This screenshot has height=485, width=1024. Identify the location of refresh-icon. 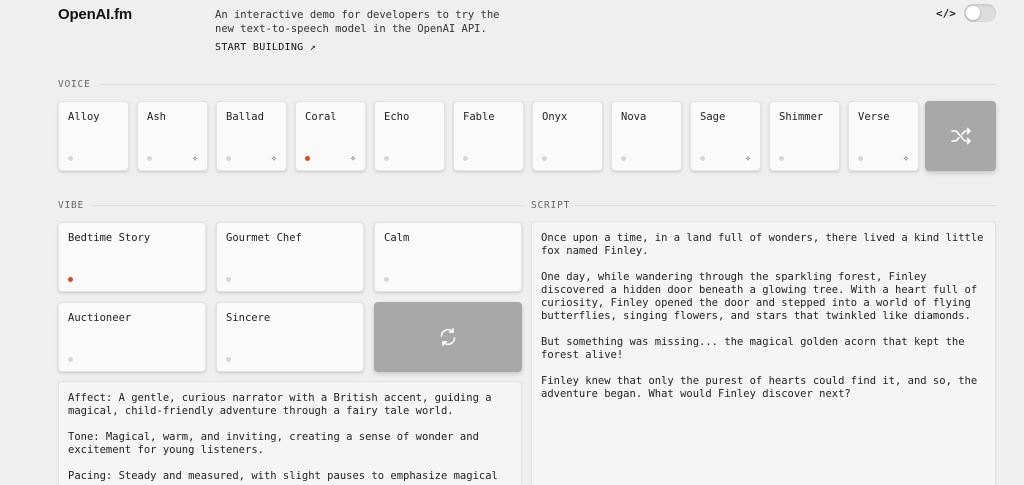
(448, 337).